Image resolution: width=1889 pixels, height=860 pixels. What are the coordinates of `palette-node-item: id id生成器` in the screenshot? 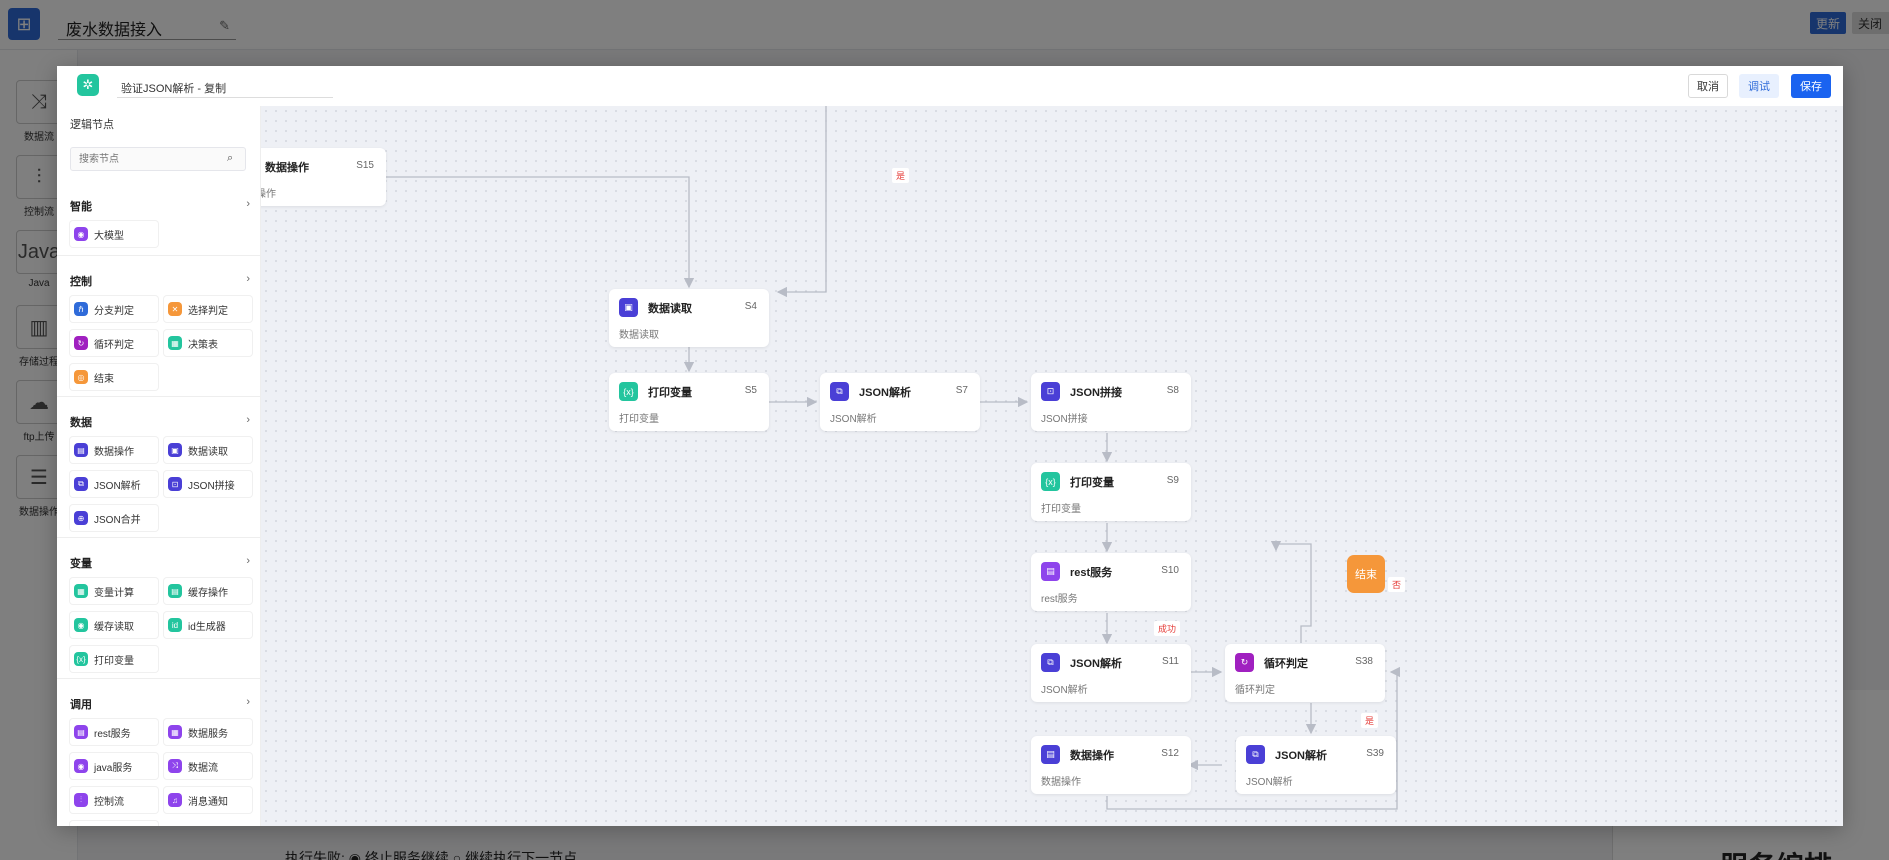 It's located at (208, 625).